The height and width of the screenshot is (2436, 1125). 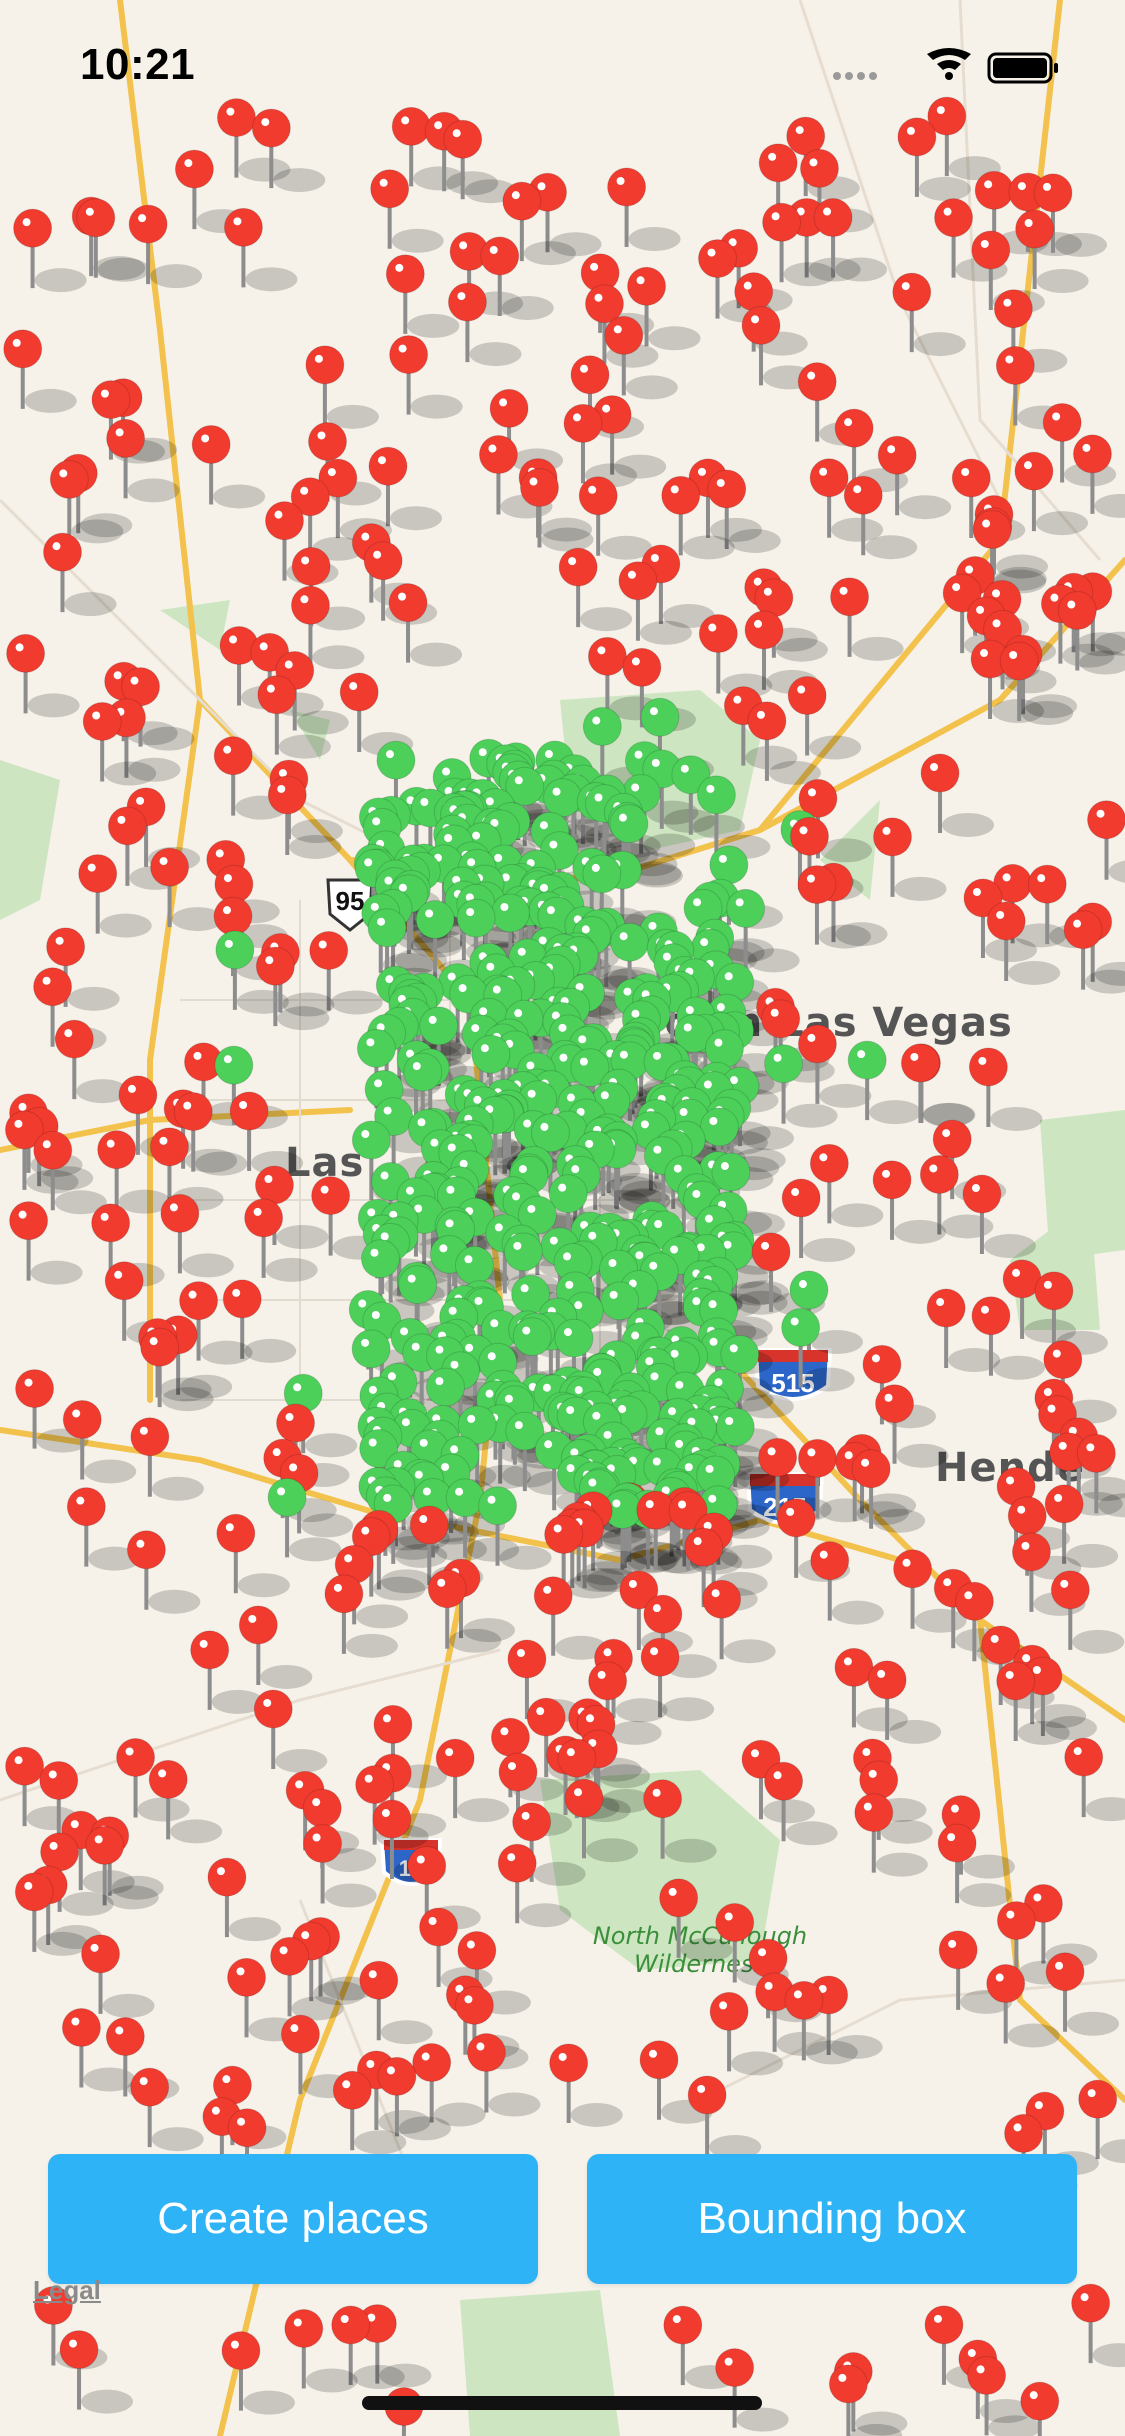 What do you see at coordinates (1022, 68) in the screenshot?
I see `battery-icon` at bounding box center [1022, 68].